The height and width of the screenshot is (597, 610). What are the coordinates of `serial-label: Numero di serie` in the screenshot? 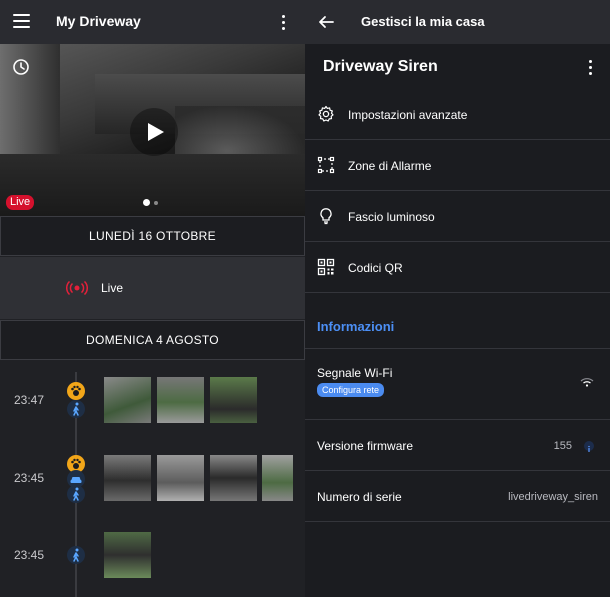 It's located at (359, 497).